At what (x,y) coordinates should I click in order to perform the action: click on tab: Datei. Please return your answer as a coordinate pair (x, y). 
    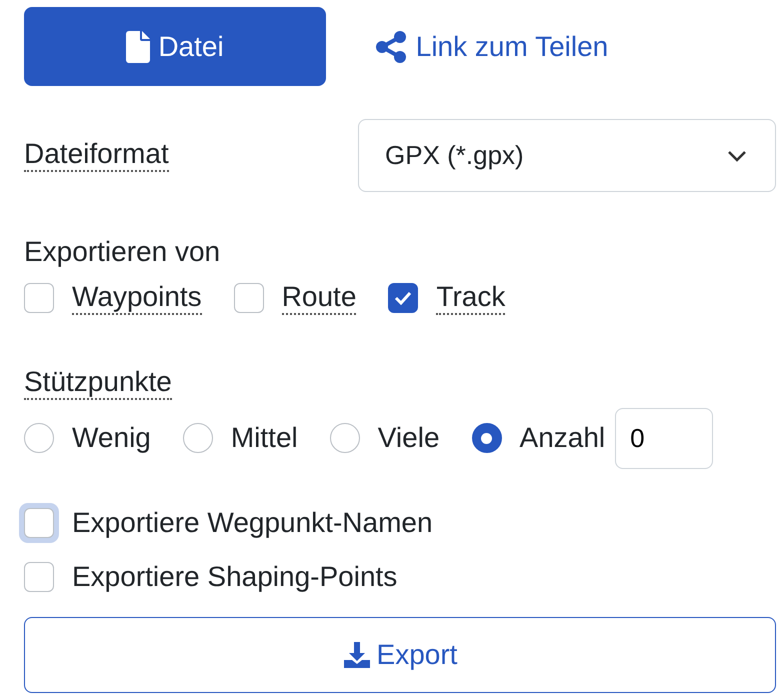
    Looking at the image, I should click on (175, 46).